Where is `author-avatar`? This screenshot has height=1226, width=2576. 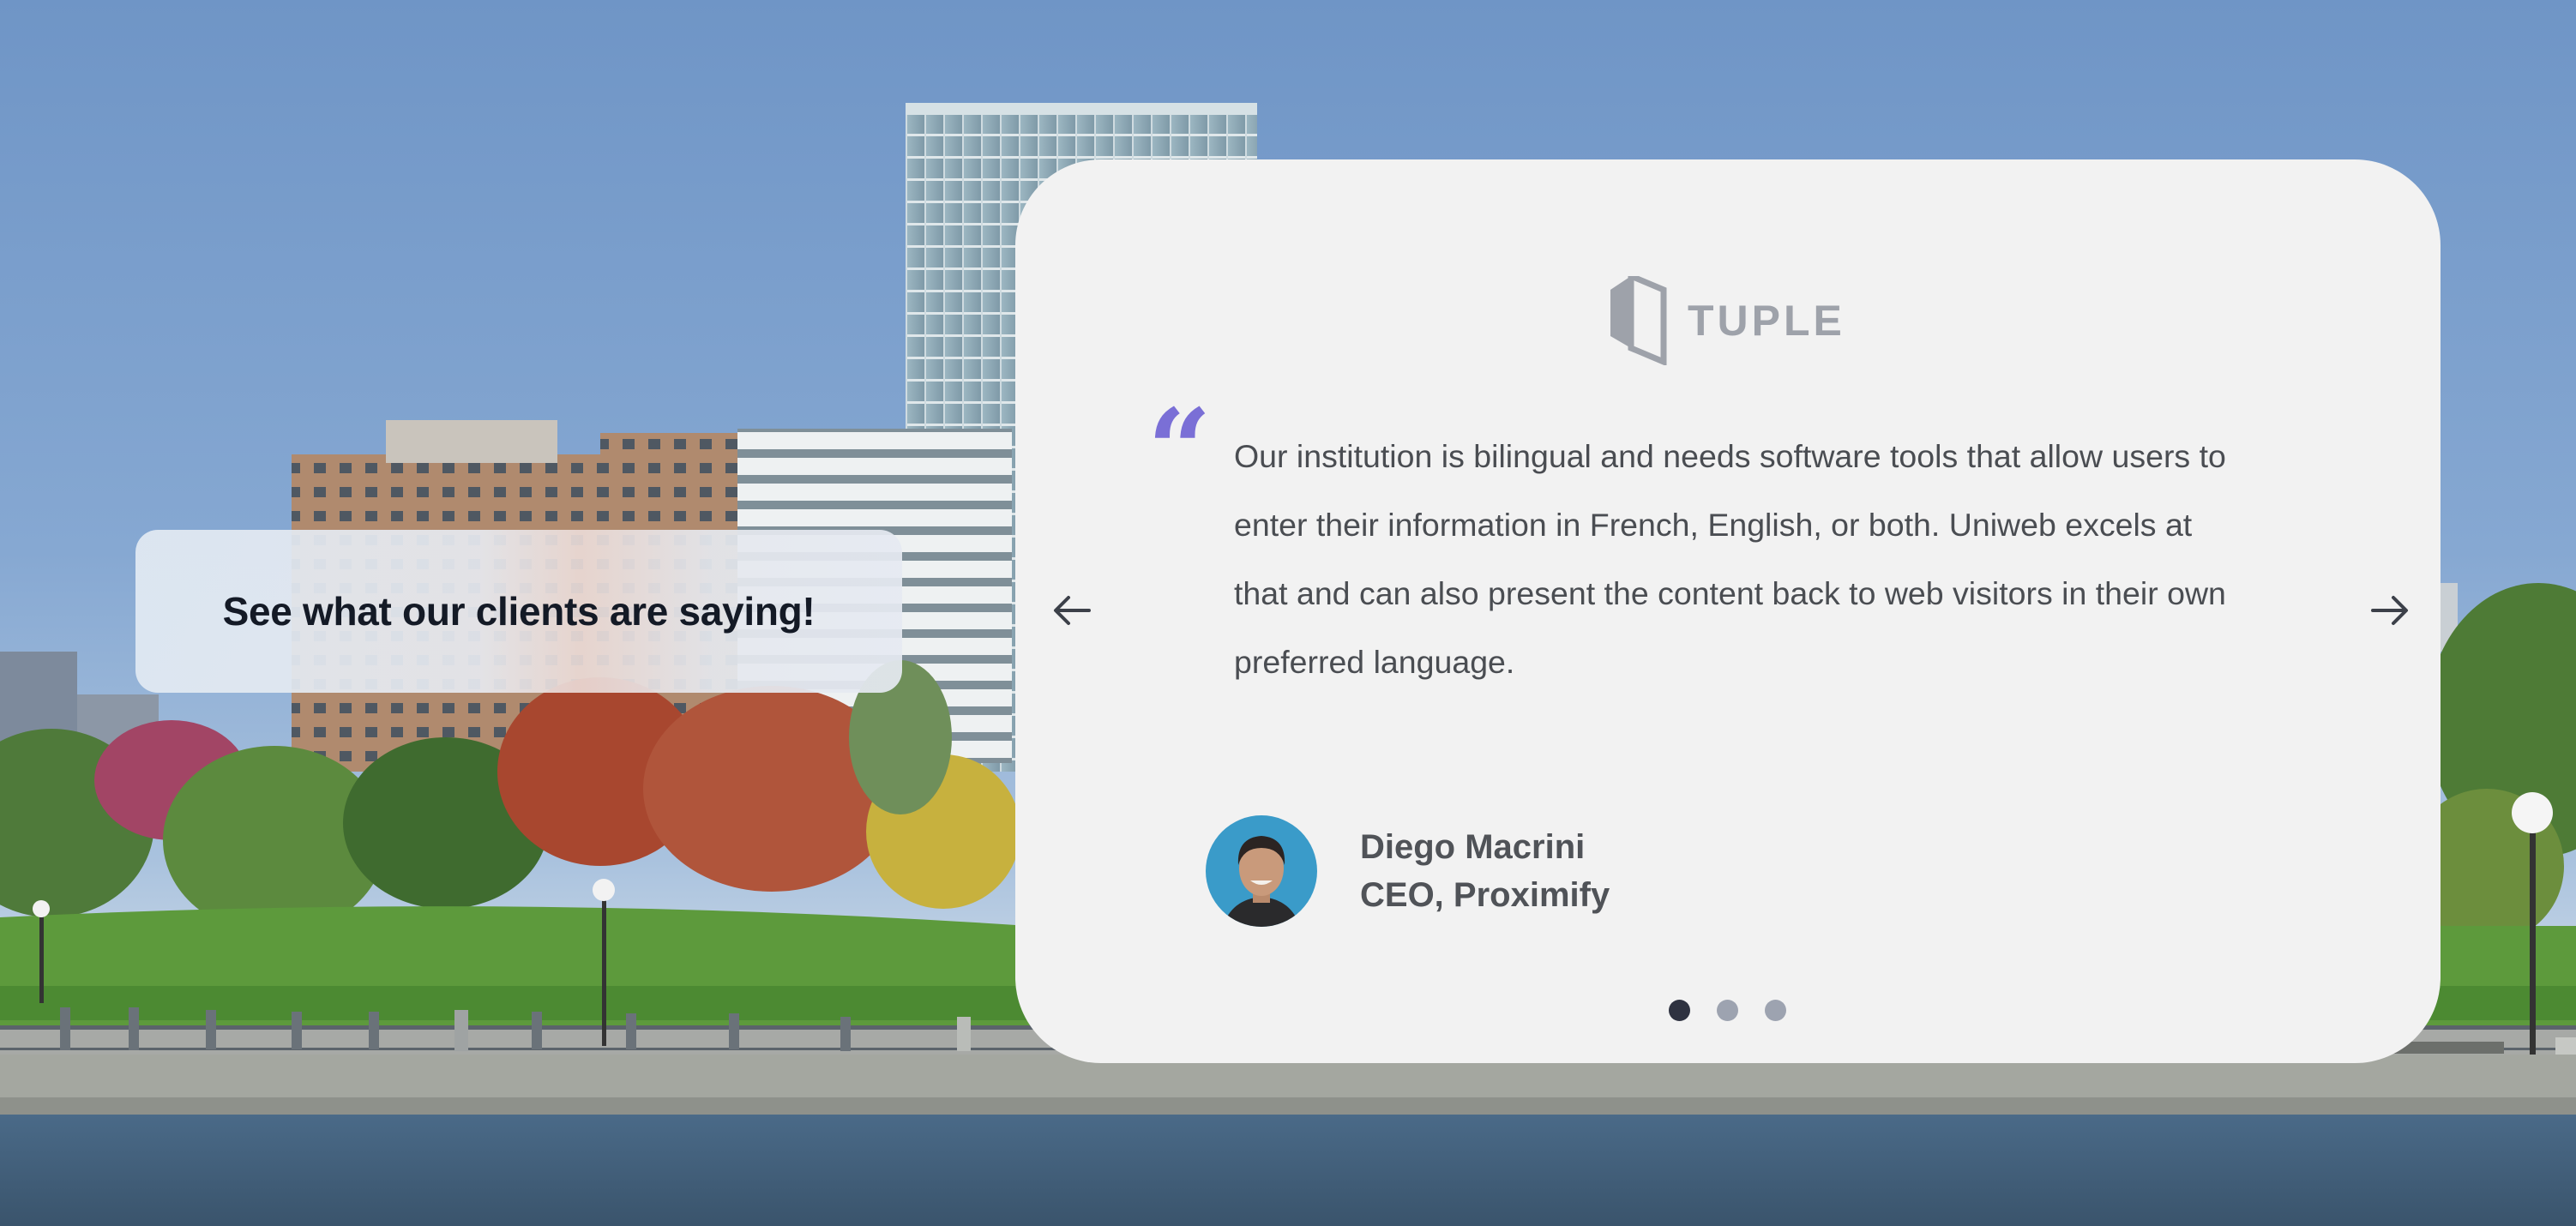 author-avatar is located at coordinates (1261, 871).